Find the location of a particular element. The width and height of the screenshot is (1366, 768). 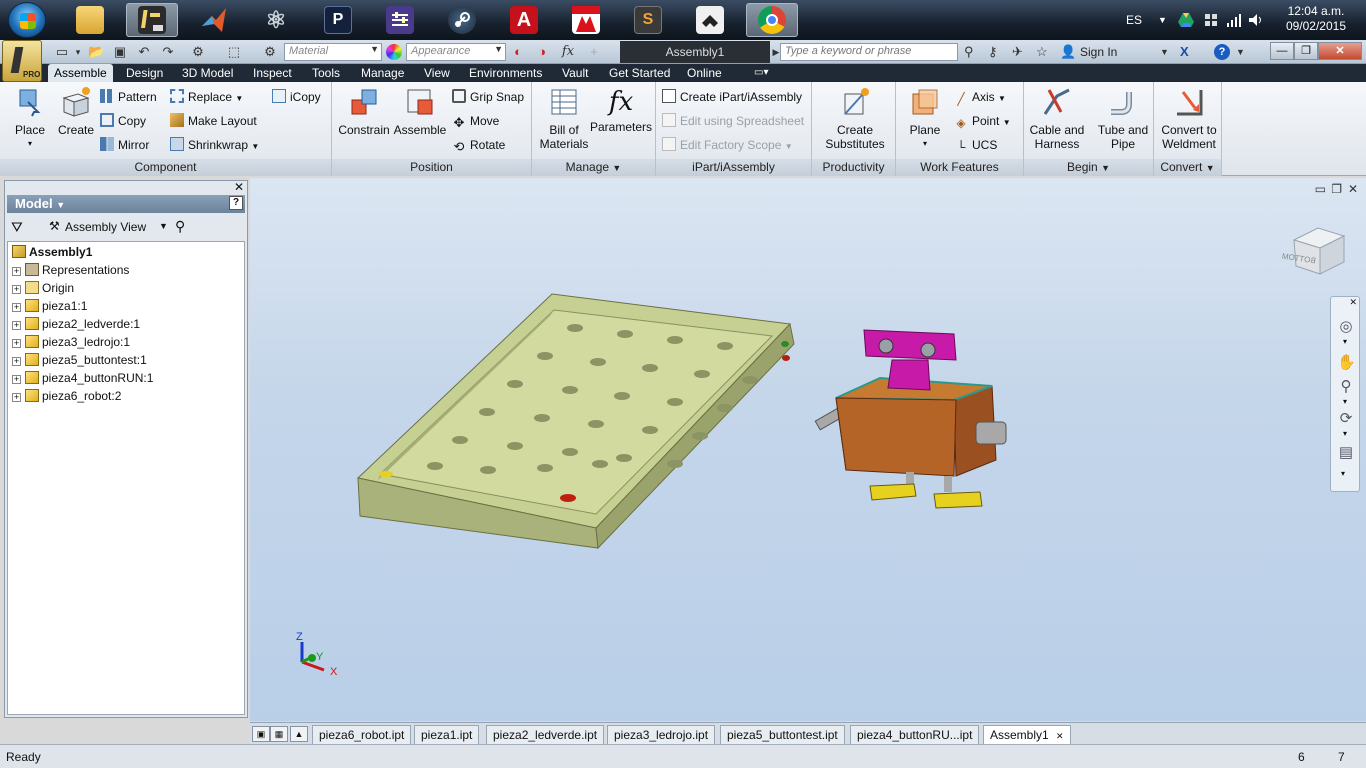

minimize-button: — is located at coordinates (1282, 51).